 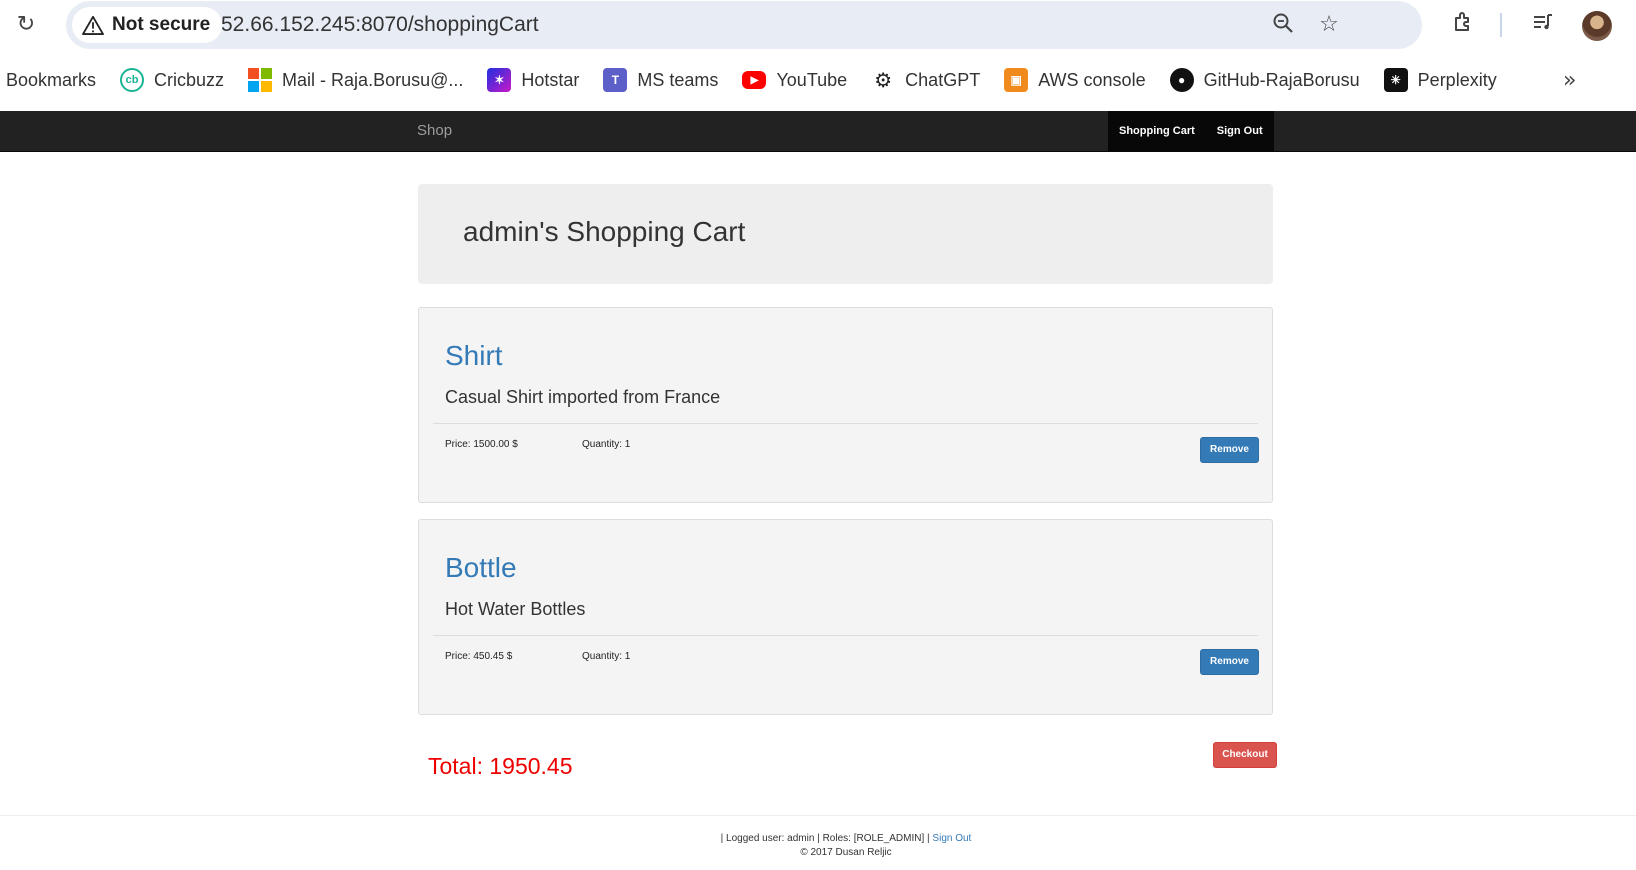 What do you see at coordinates (1440, 80) in the screenshot?
I see `bookmark-perplexity: ✳ Perplexity` at bounding box center [1440, 80].